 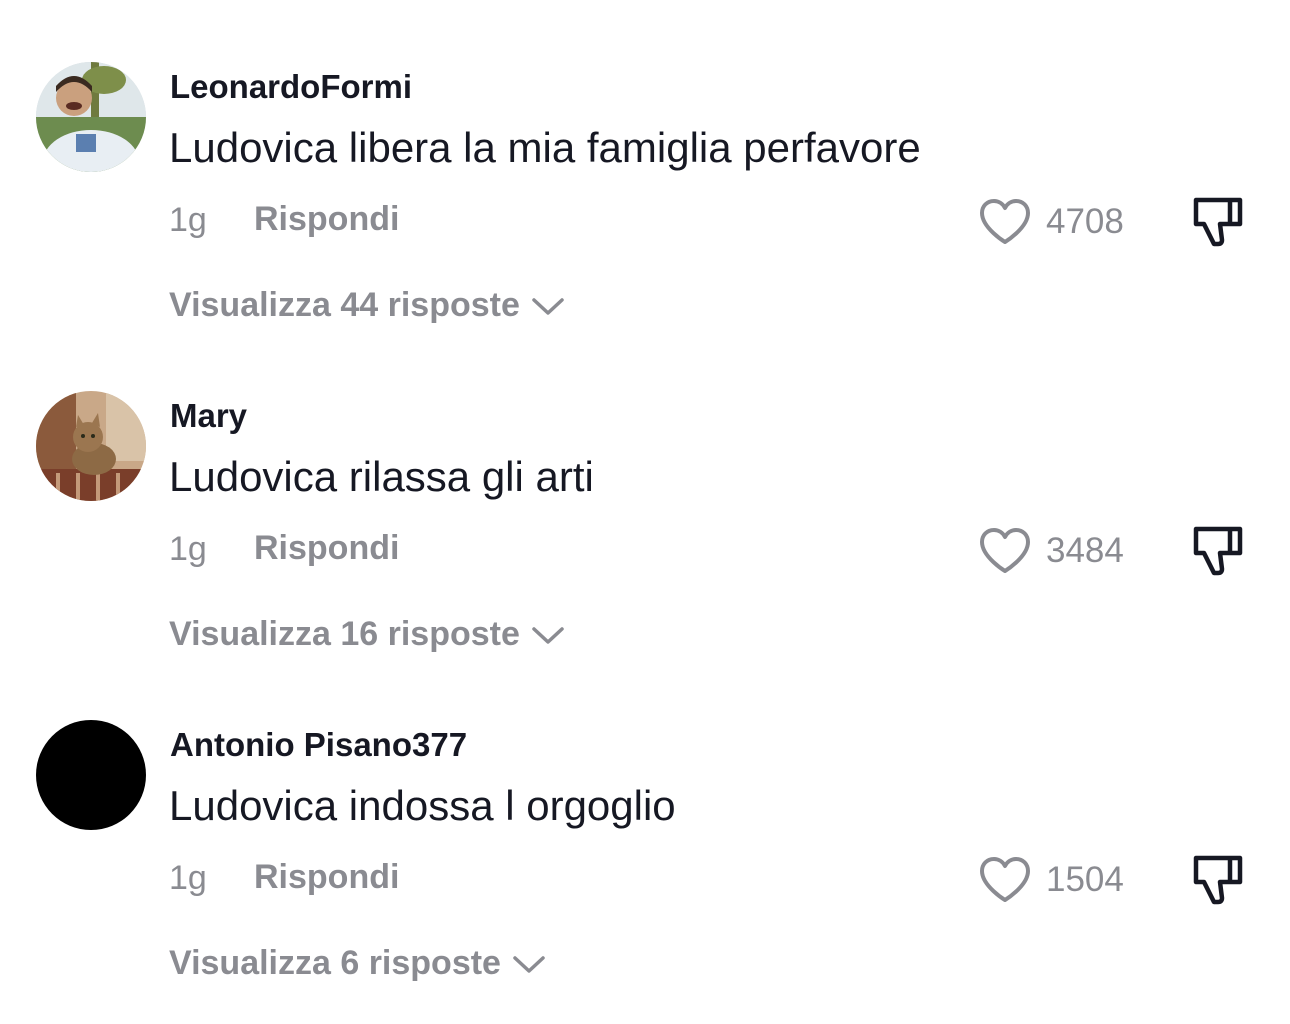 What do you see at coordinates (344, 634) in the screenshot?
I see `view-replies-label: Visualizza 16 risposte` at bounding box center [344, 634].